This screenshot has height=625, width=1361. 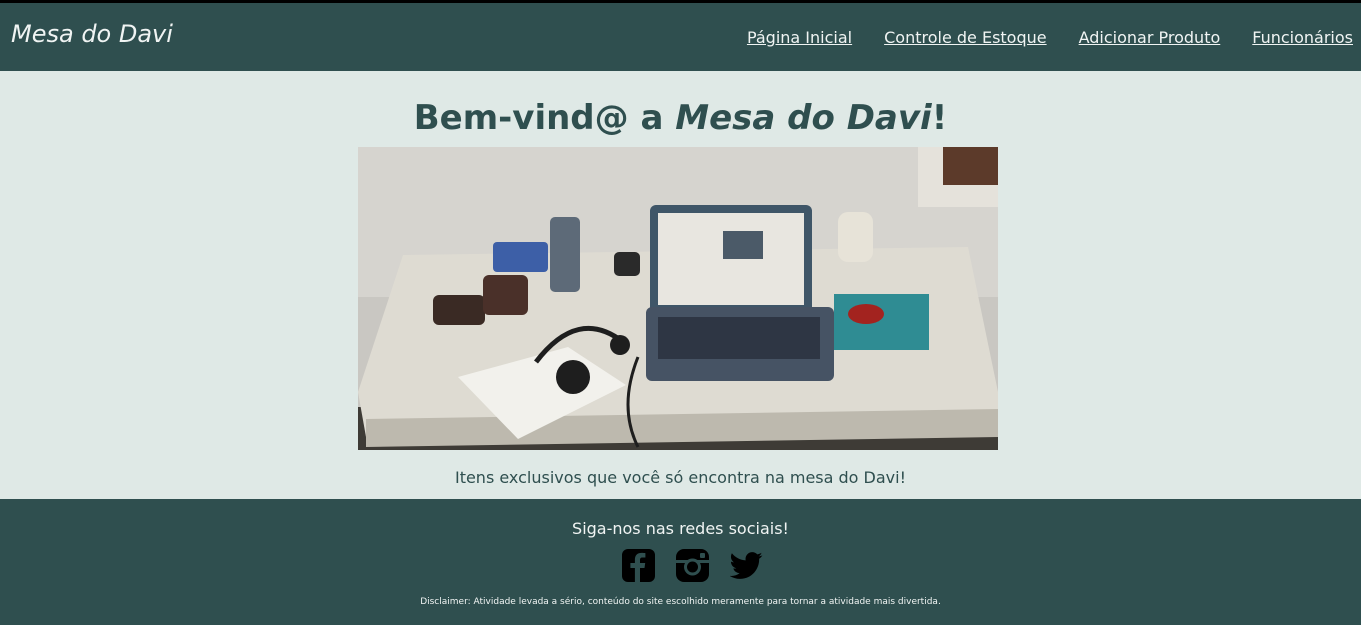 I want to click on welcome-heading-emphasis: Mesa do Davi, so click(x=803, y=118).